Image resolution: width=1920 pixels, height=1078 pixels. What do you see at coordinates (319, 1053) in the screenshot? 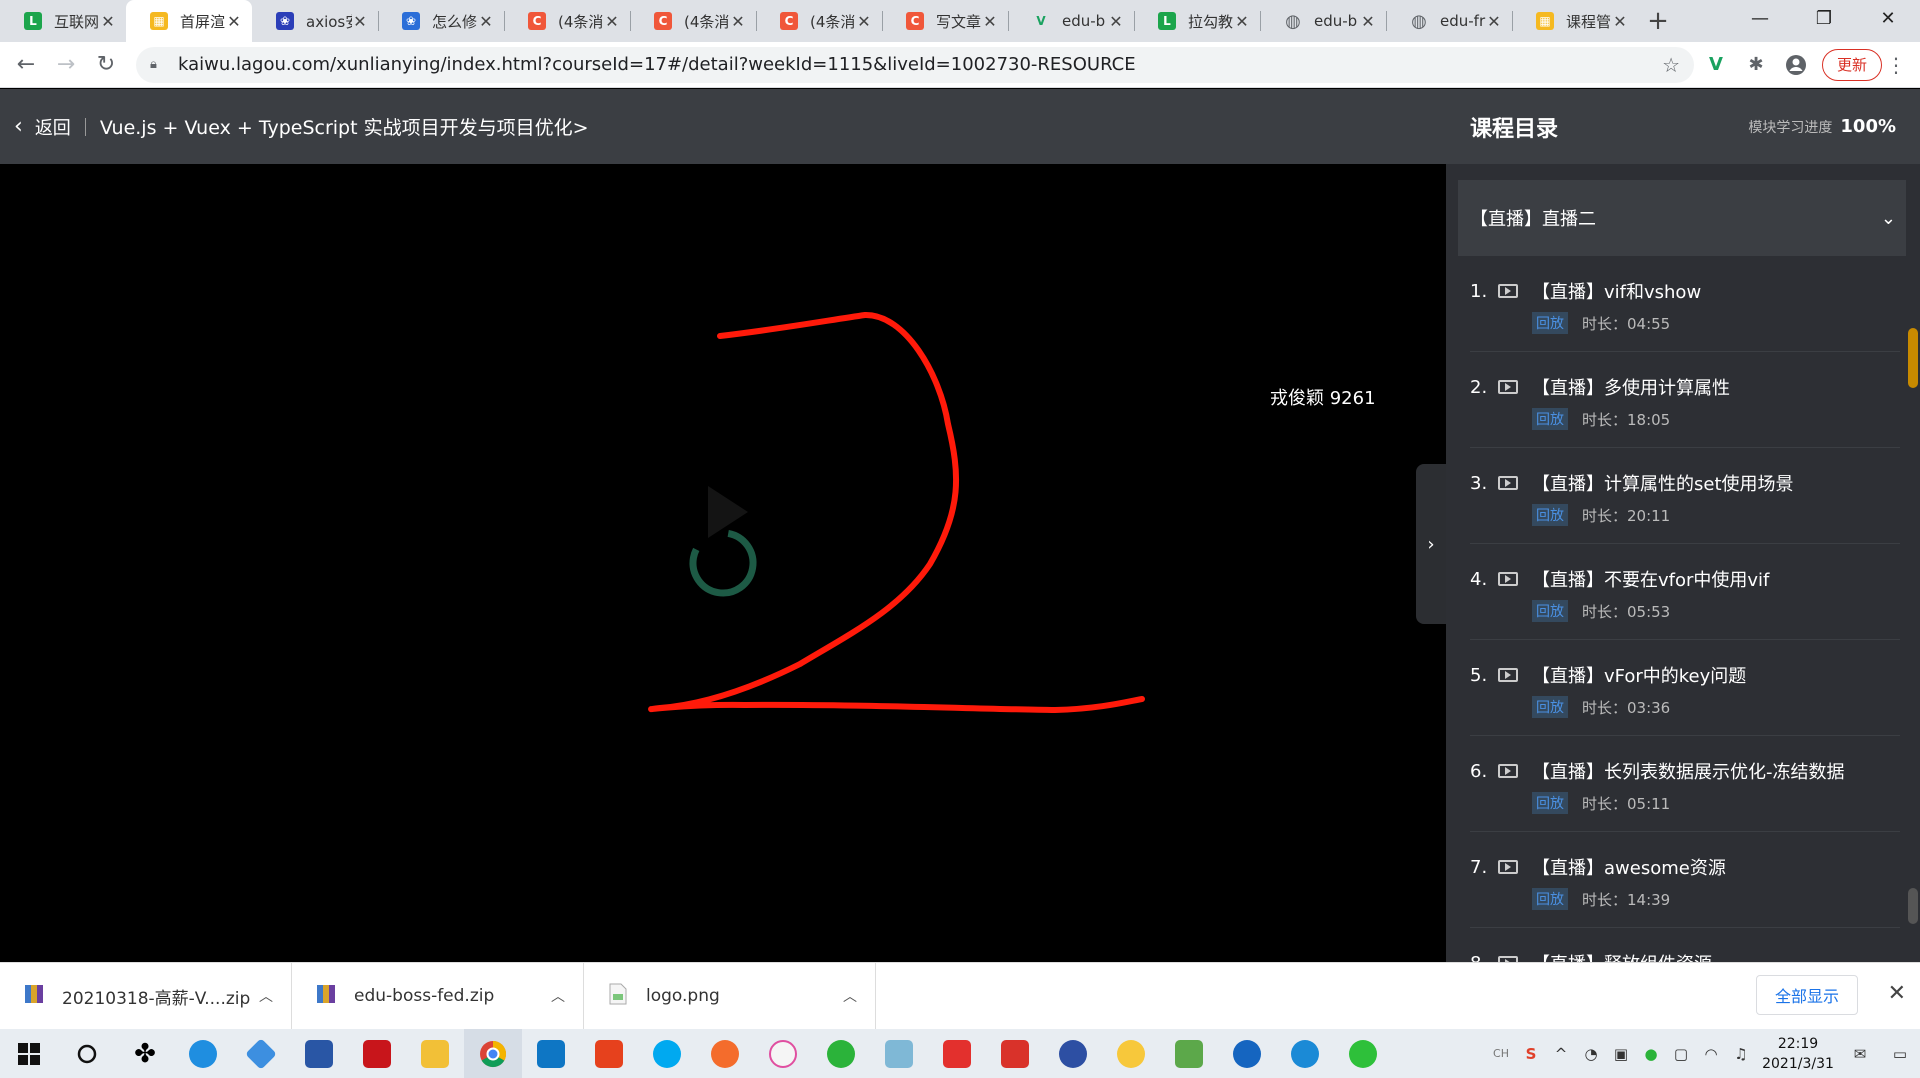
I see `remote-desktop-icon` at bounding box center [319, 1053].